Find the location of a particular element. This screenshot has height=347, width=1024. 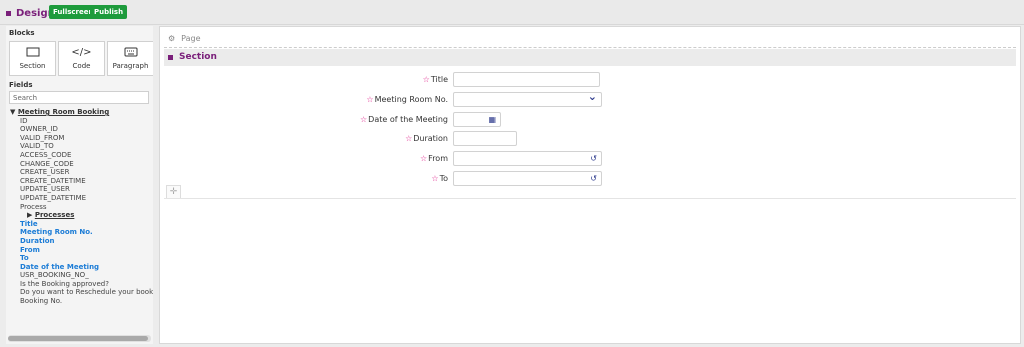

field-label-text: Meeting Room No. is located at coordinates (411, 99).